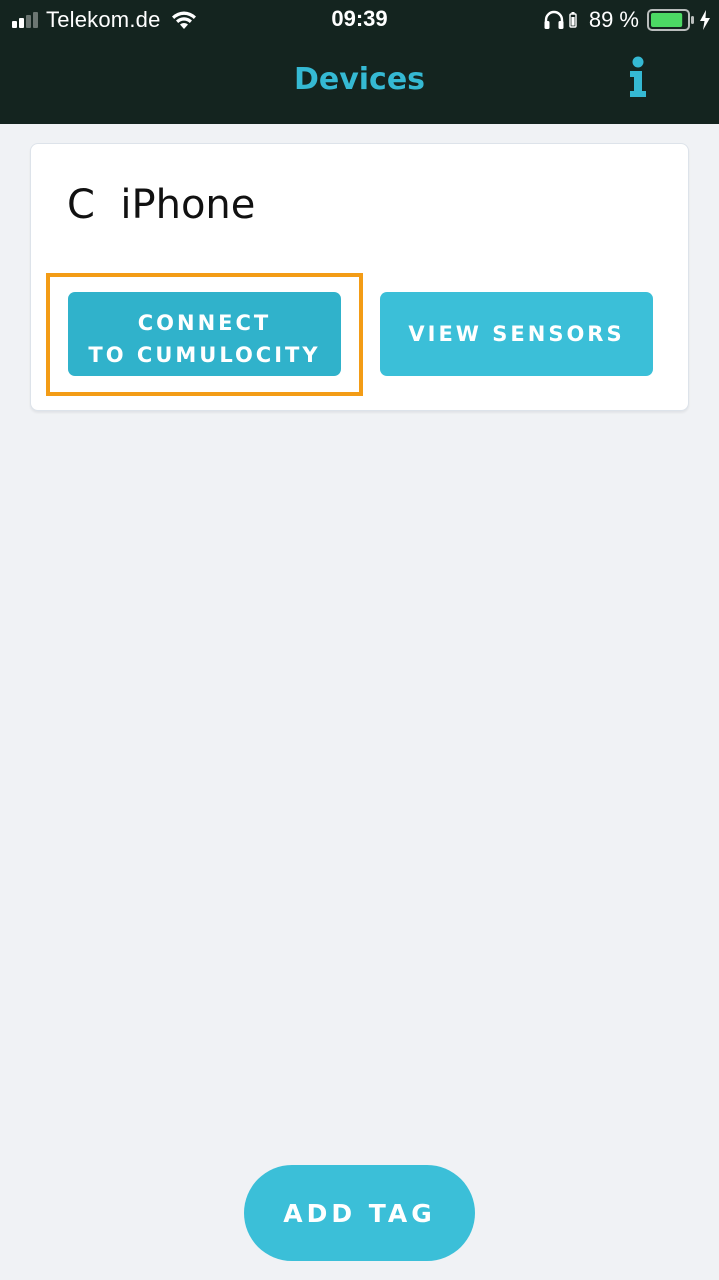  Describe the element at coordinates (705, 20) in the screenshot. I see `charging-bolt-icon` at that location.